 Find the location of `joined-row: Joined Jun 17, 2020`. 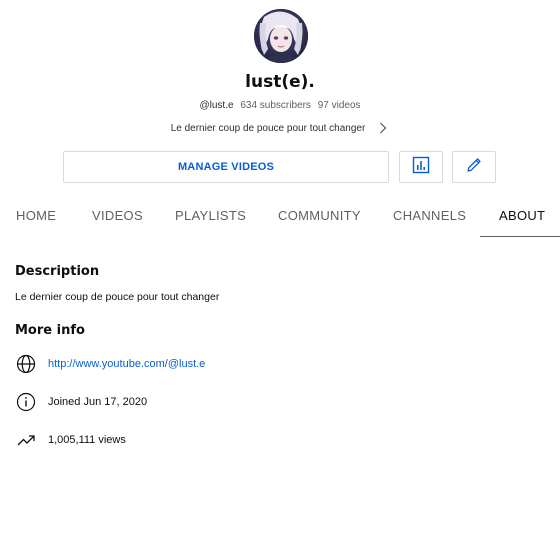

joined-row: Joined Jun 17, 2020 is located at coordinates (81, 402).